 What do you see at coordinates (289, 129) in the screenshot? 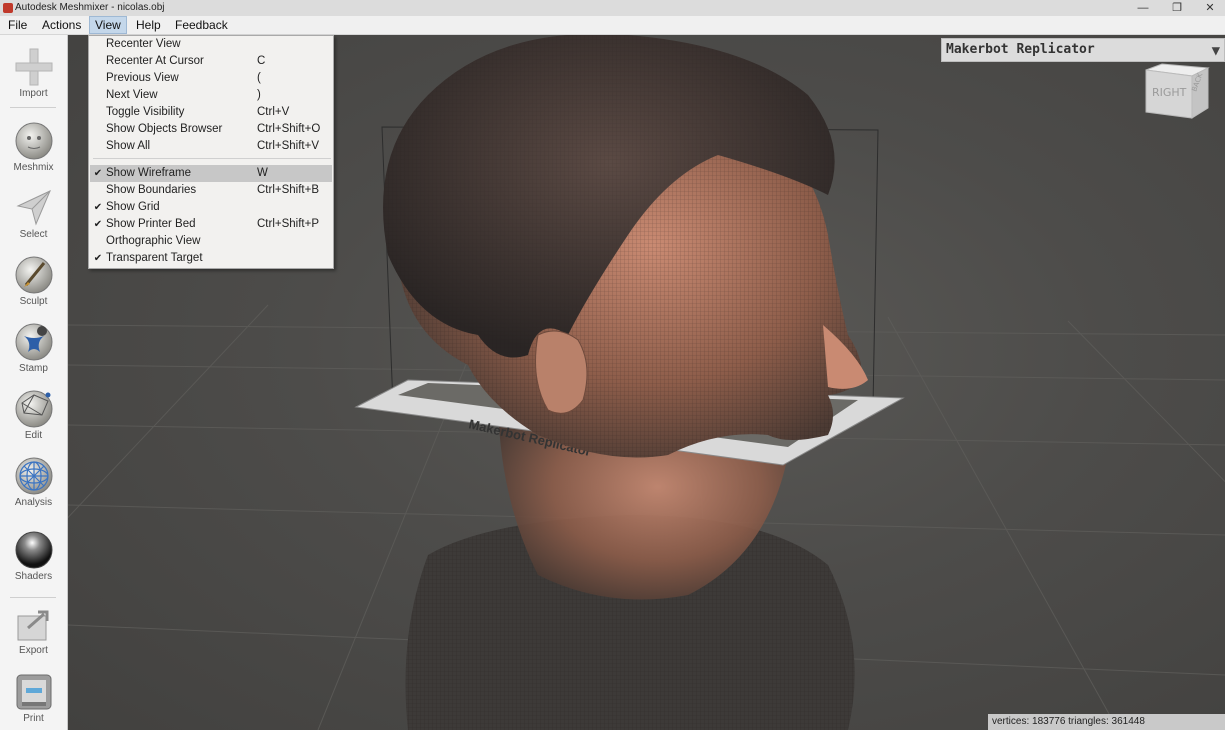
I see `menu-item-shortcut: Ctrl+Shift+O` at bounding box center [289, 129].